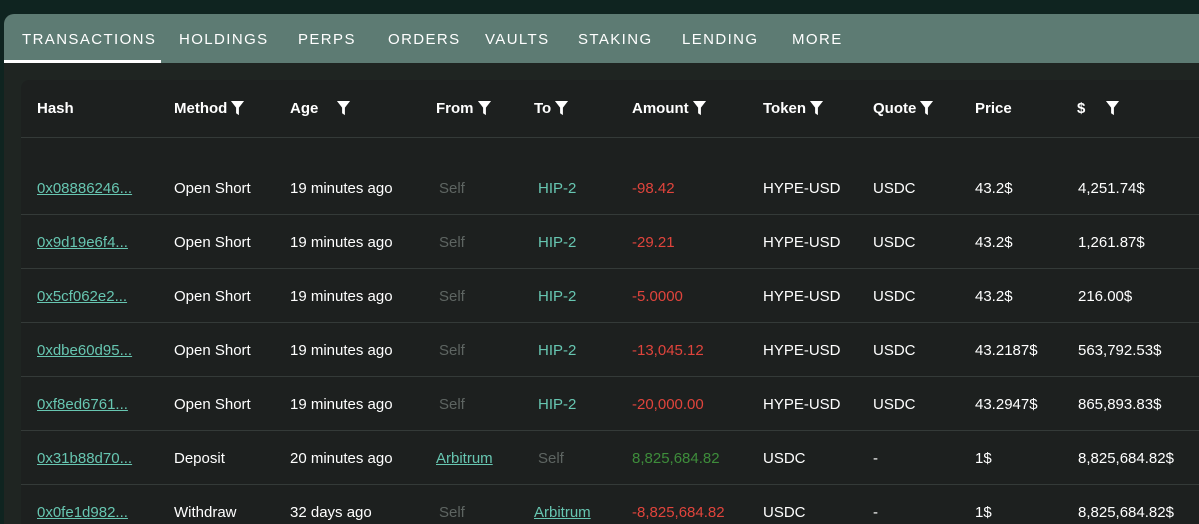 This screenshot has width=1199, height=524. Describe the element at coordinates (1120, 404) in the screenshot. I see `usd-value-cell: 865,893.83$` at that location.